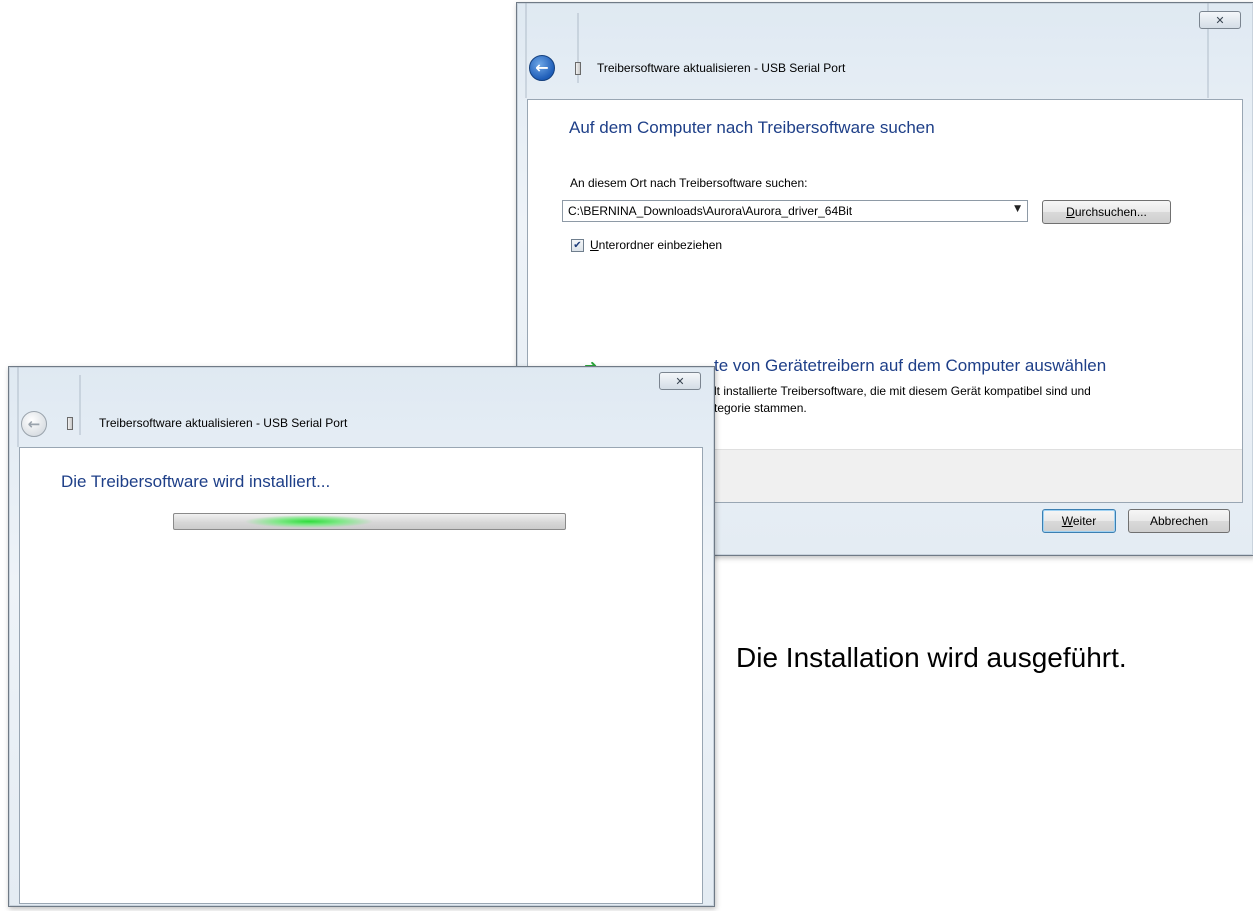 The width and height of the screenshot is (1253, 911). Describe the element at coordinates (1179, 521) in the screenshot. I see `cancel-button: Abbrechen` at that location.